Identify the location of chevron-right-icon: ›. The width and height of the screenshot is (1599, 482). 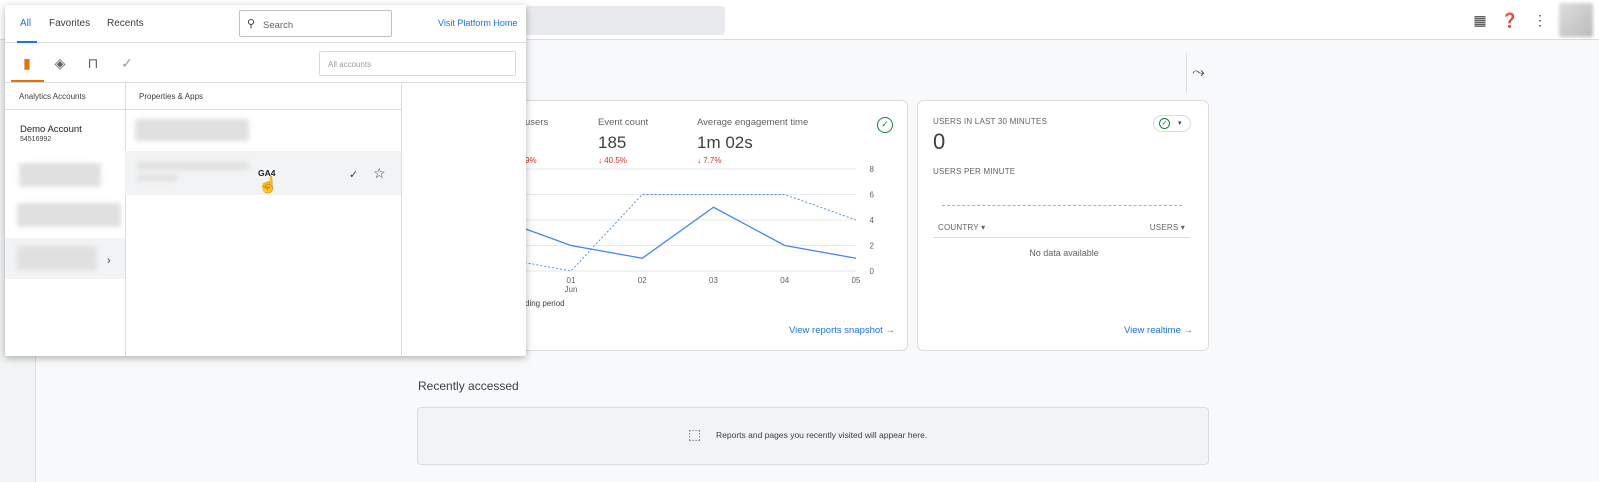
(109, 261).